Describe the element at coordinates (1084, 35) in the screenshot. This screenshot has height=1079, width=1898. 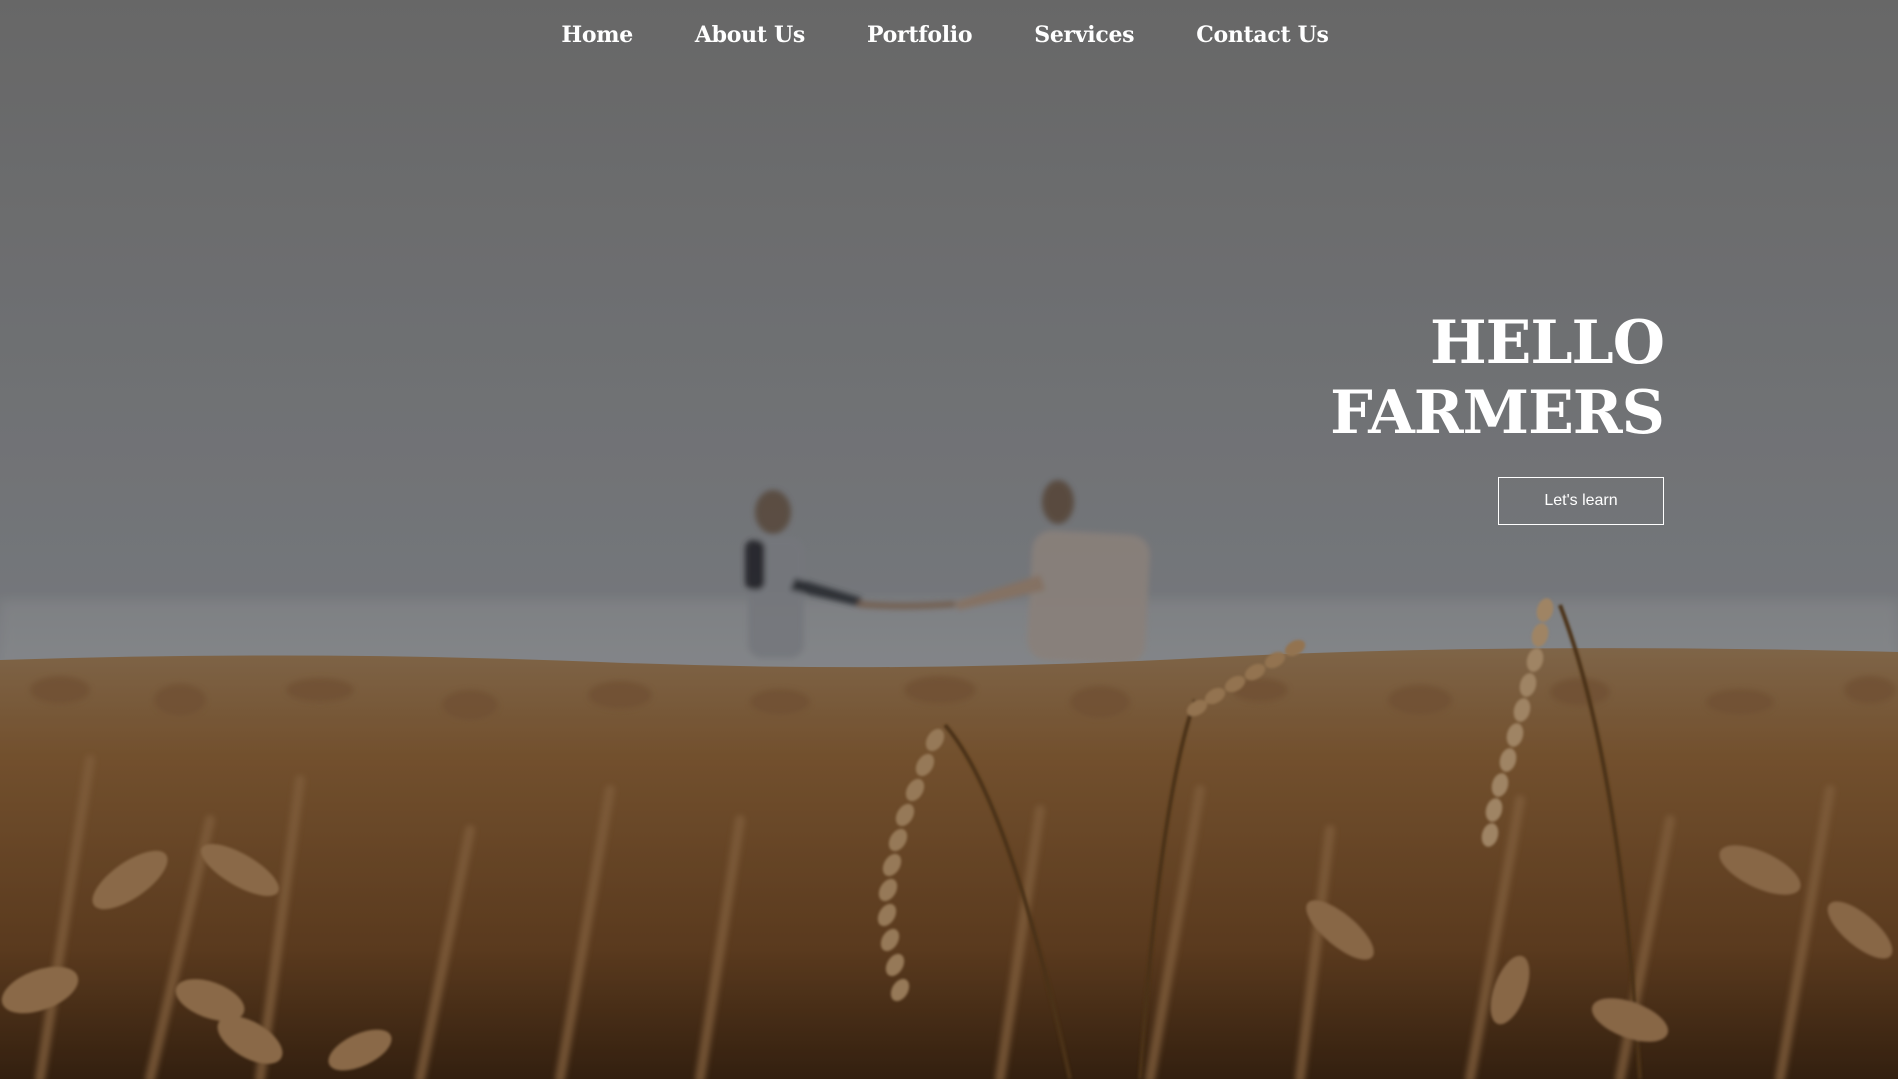
I see `nav-item-services: Services` at that location.